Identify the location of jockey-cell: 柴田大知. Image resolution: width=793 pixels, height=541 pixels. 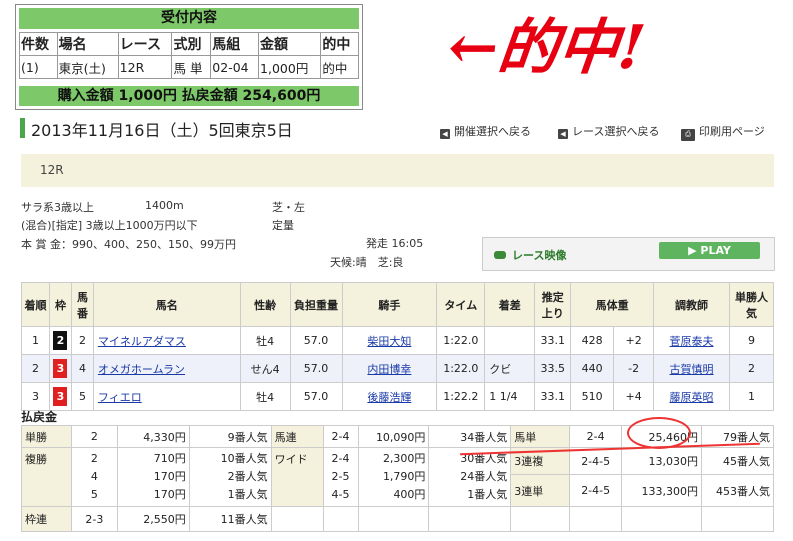
(389, 340).